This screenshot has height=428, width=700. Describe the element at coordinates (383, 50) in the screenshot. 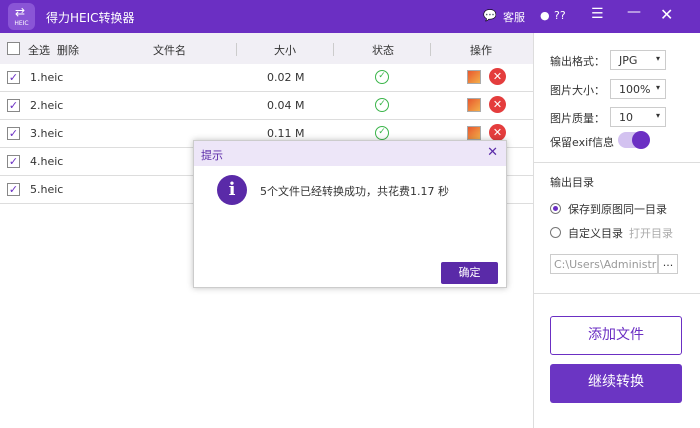

I see `col-status: 状态` at that location.